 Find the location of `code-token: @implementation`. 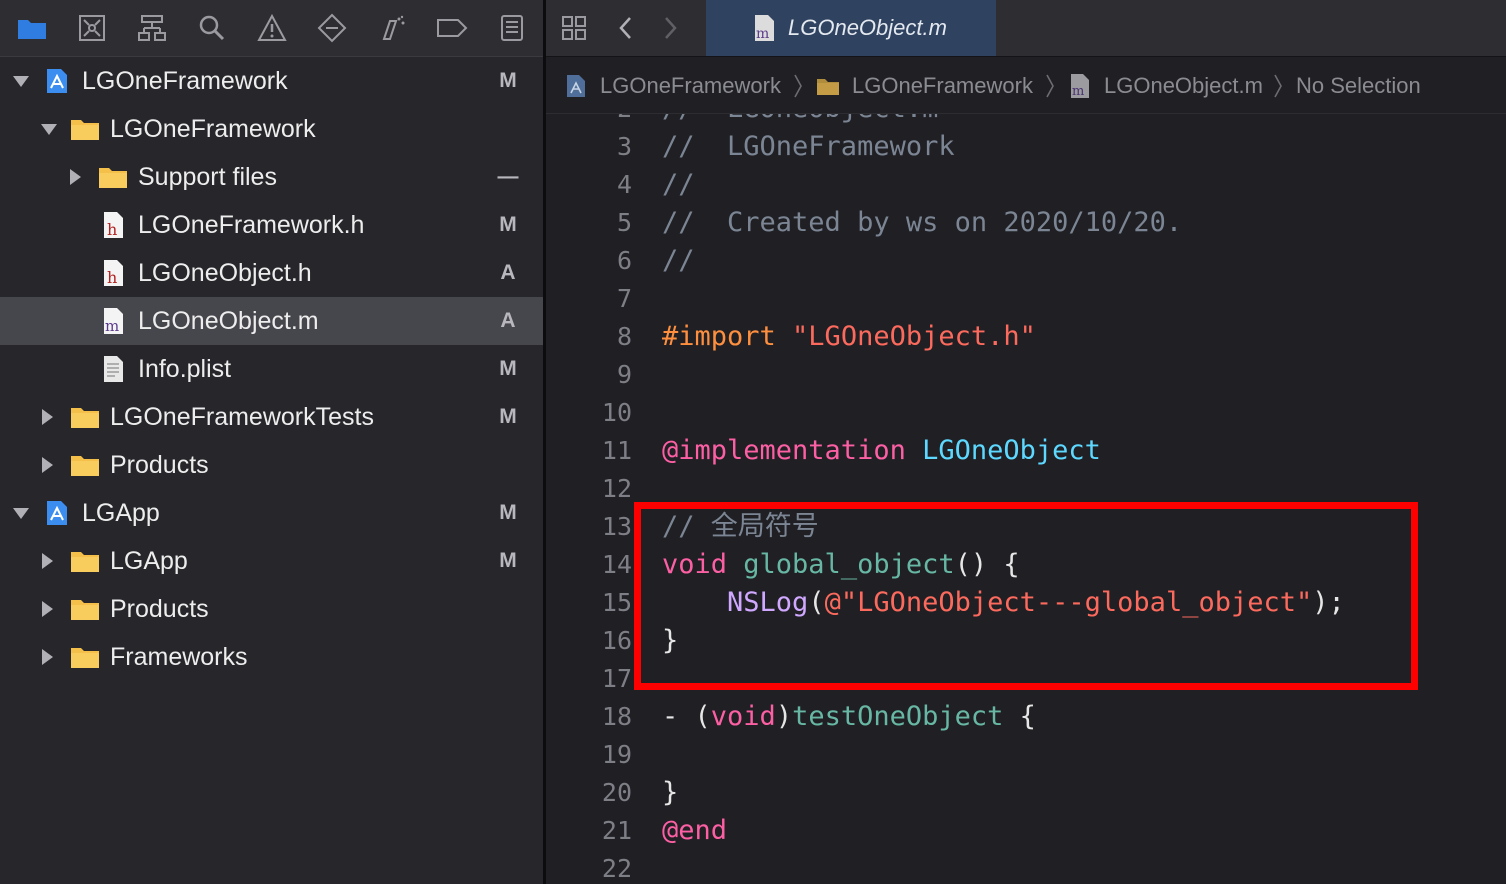

code-token: @implementation is located at coordinates (792, 450).